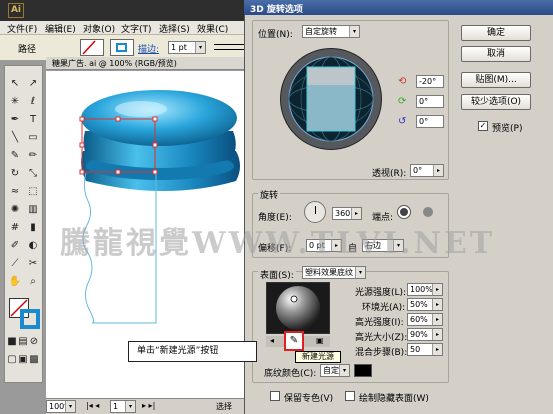  I want to click on revolve-group-label: 旋转, so click(269, 194).